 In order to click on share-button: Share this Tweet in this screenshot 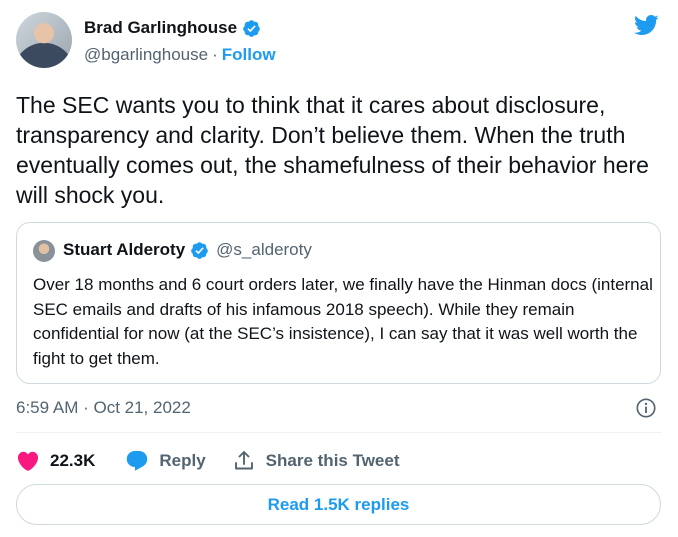, I will do `click(316, 461)`.